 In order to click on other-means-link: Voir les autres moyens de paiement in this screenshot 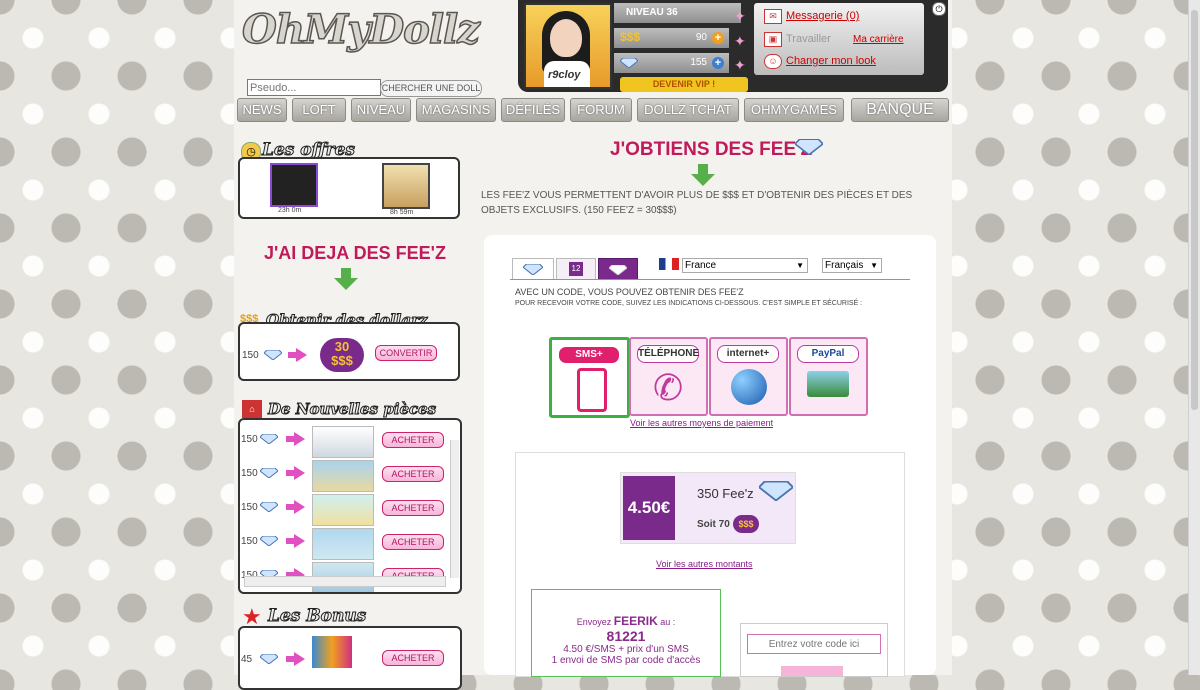, I will do `click(701, 423)`.